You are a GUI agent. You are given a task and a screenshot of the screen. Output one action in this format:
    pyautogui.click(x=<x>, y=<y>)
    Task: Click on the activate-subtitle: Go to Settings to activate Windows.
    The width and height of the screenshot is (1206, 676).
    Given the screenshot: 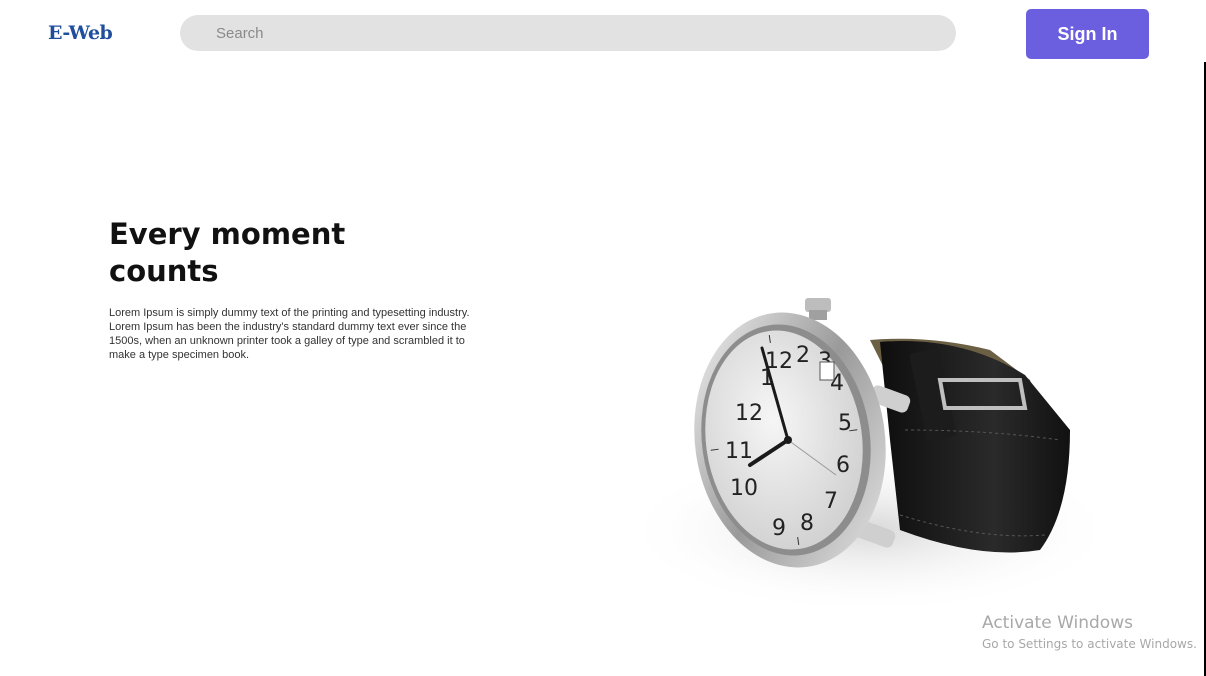 What is the action you would take?
    pyautogui.click(x=1089, y=644)
    